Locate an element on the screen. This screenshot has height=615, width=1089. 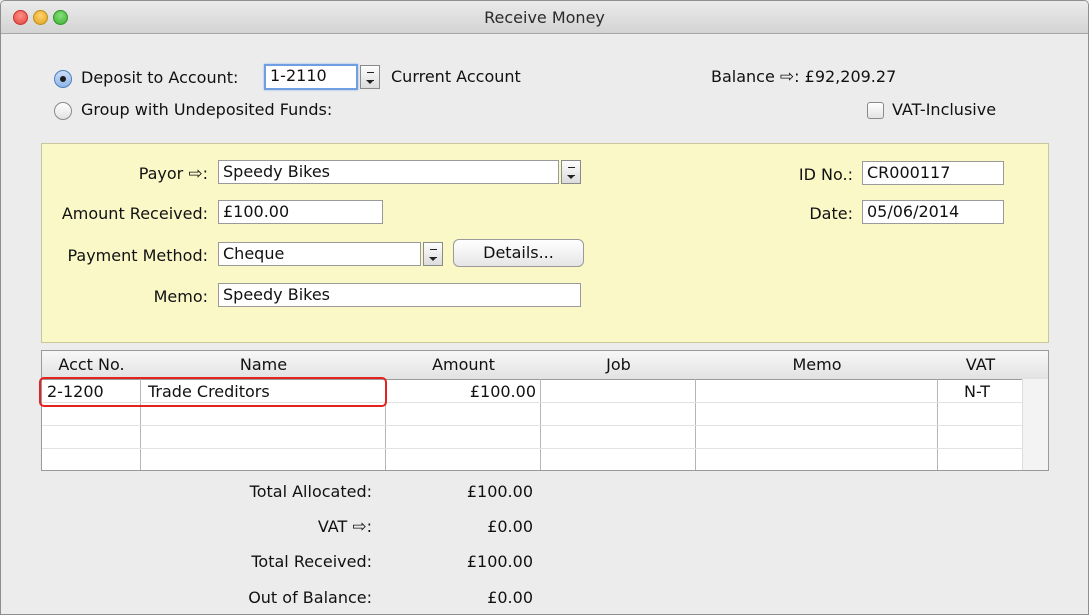
title-bar: Receive Money is located at coordinates (544, 17).